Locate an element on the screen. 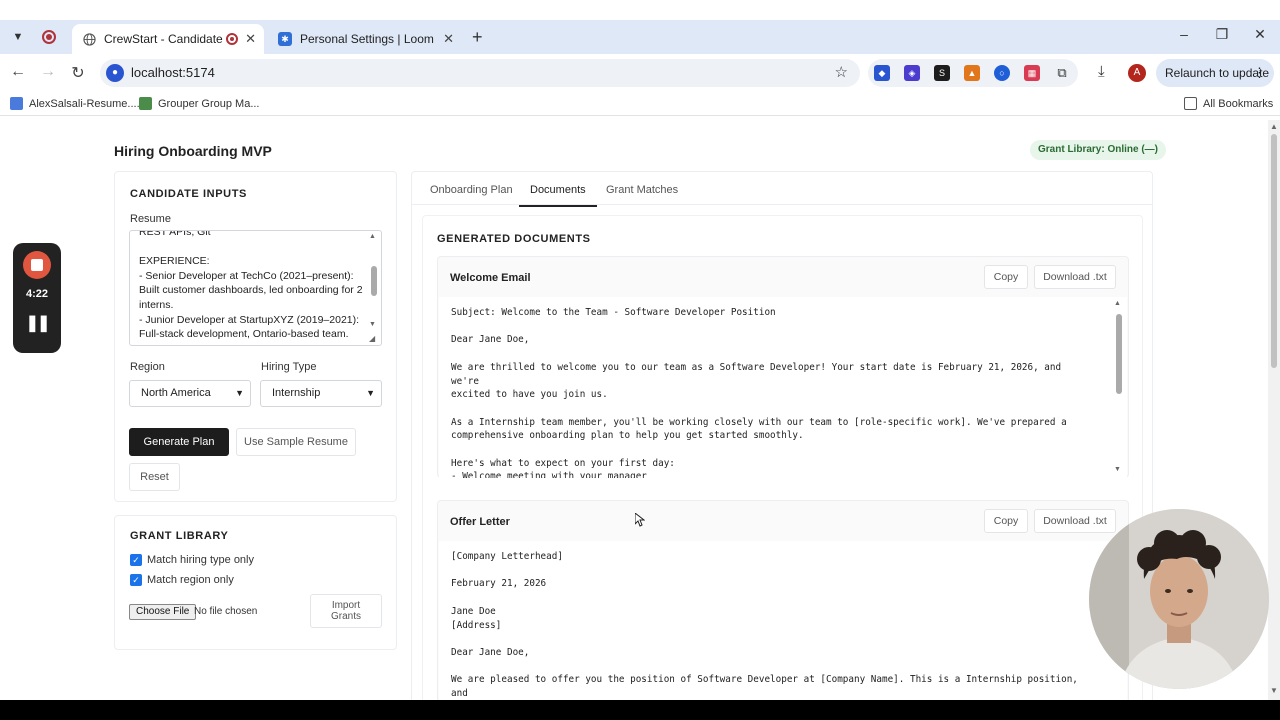 The height and width of the screenshot is (720, 1280). match-region-checkbox: ✓ is located at coordinates (136, 580).